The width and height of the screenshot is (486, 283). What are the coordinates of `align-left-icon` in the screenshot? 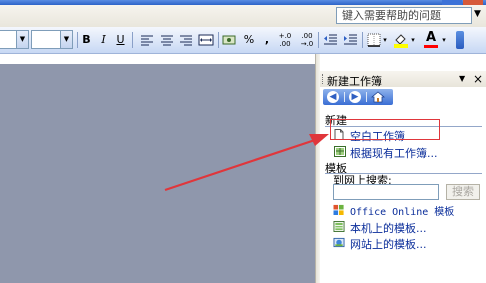 It's located at (147, 40).